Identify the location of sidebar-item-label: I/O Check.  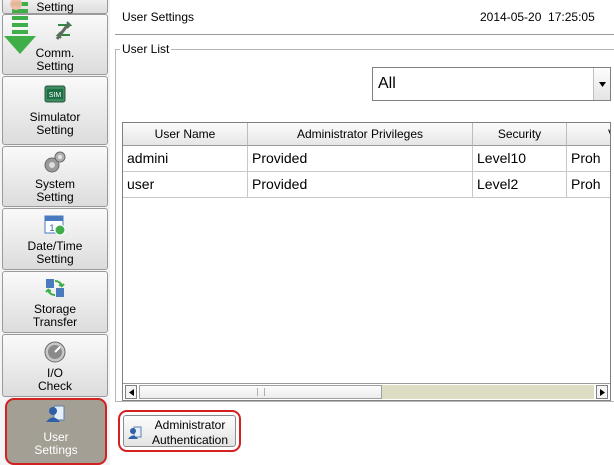
(54, 379).